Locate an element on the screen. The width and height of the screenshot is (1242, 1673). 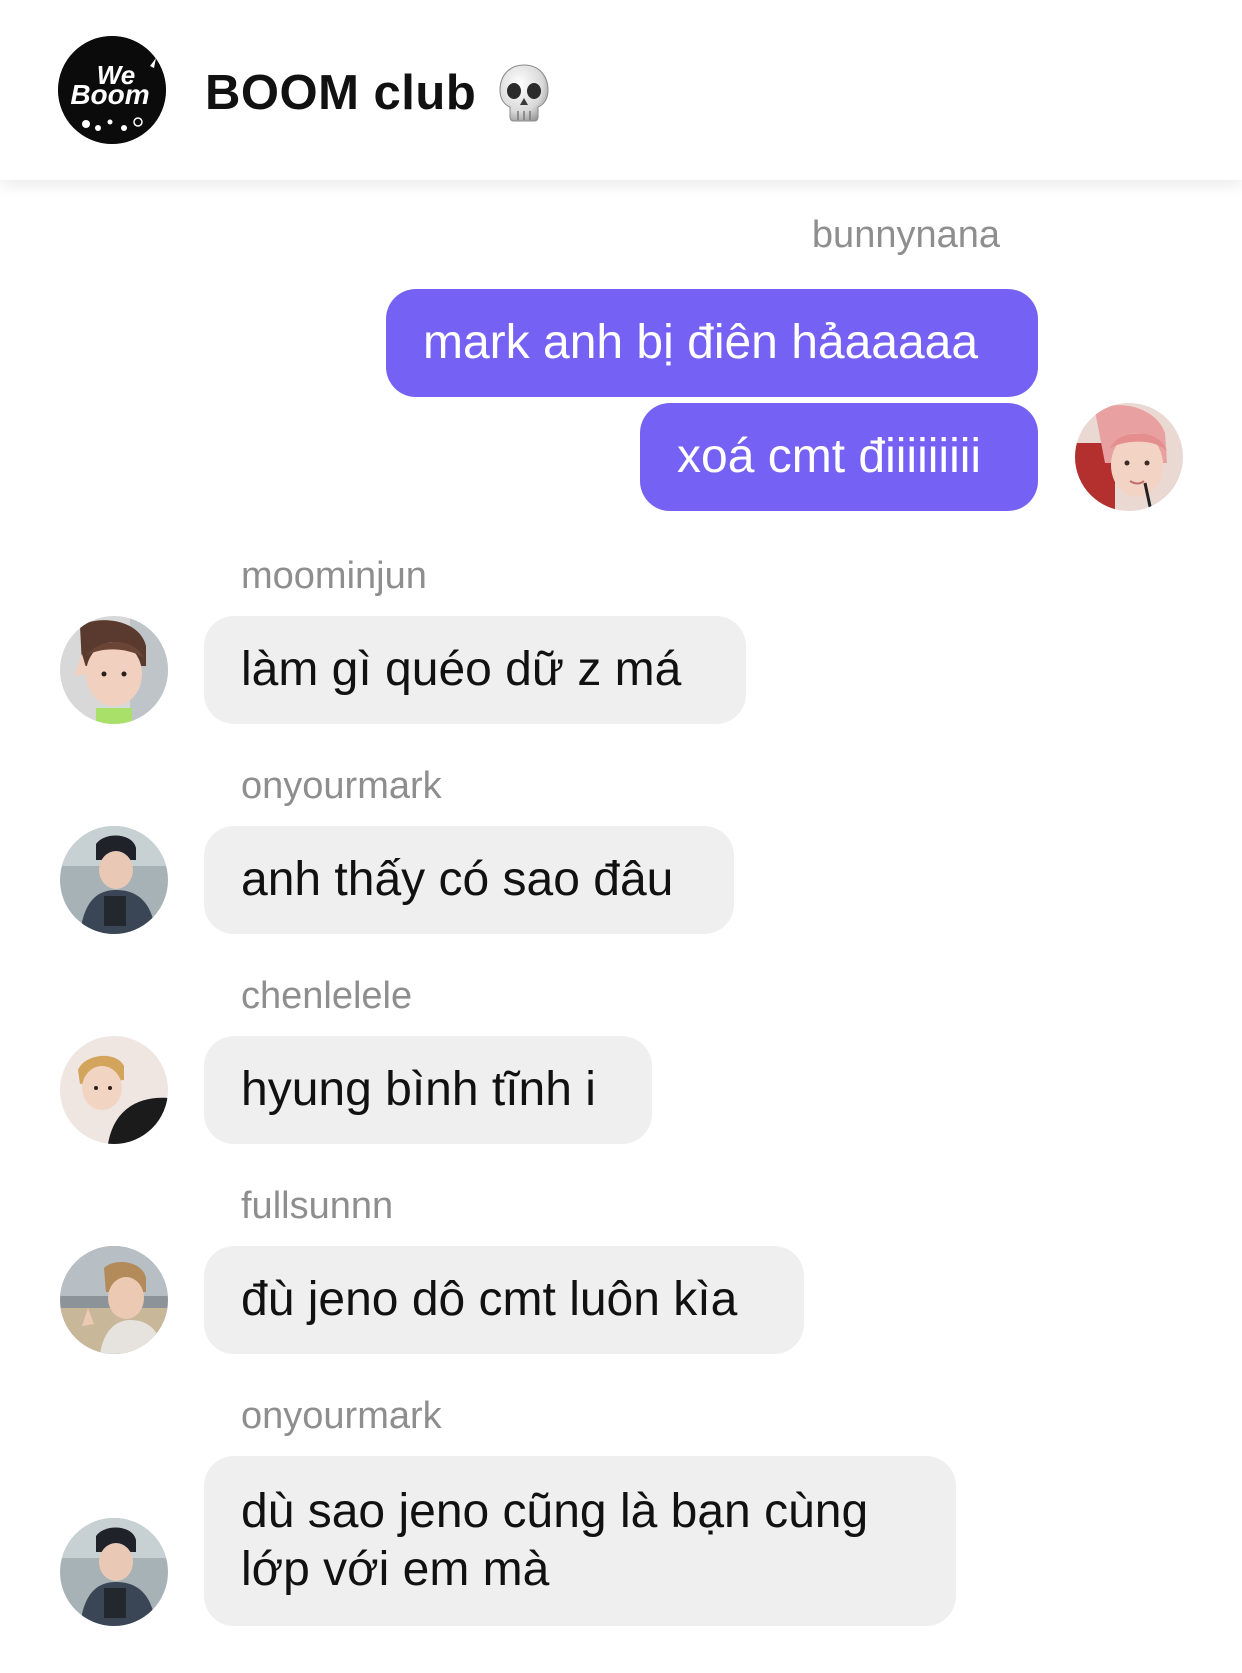
avatar-fullsunnn is located at coordinates (114, 1300).